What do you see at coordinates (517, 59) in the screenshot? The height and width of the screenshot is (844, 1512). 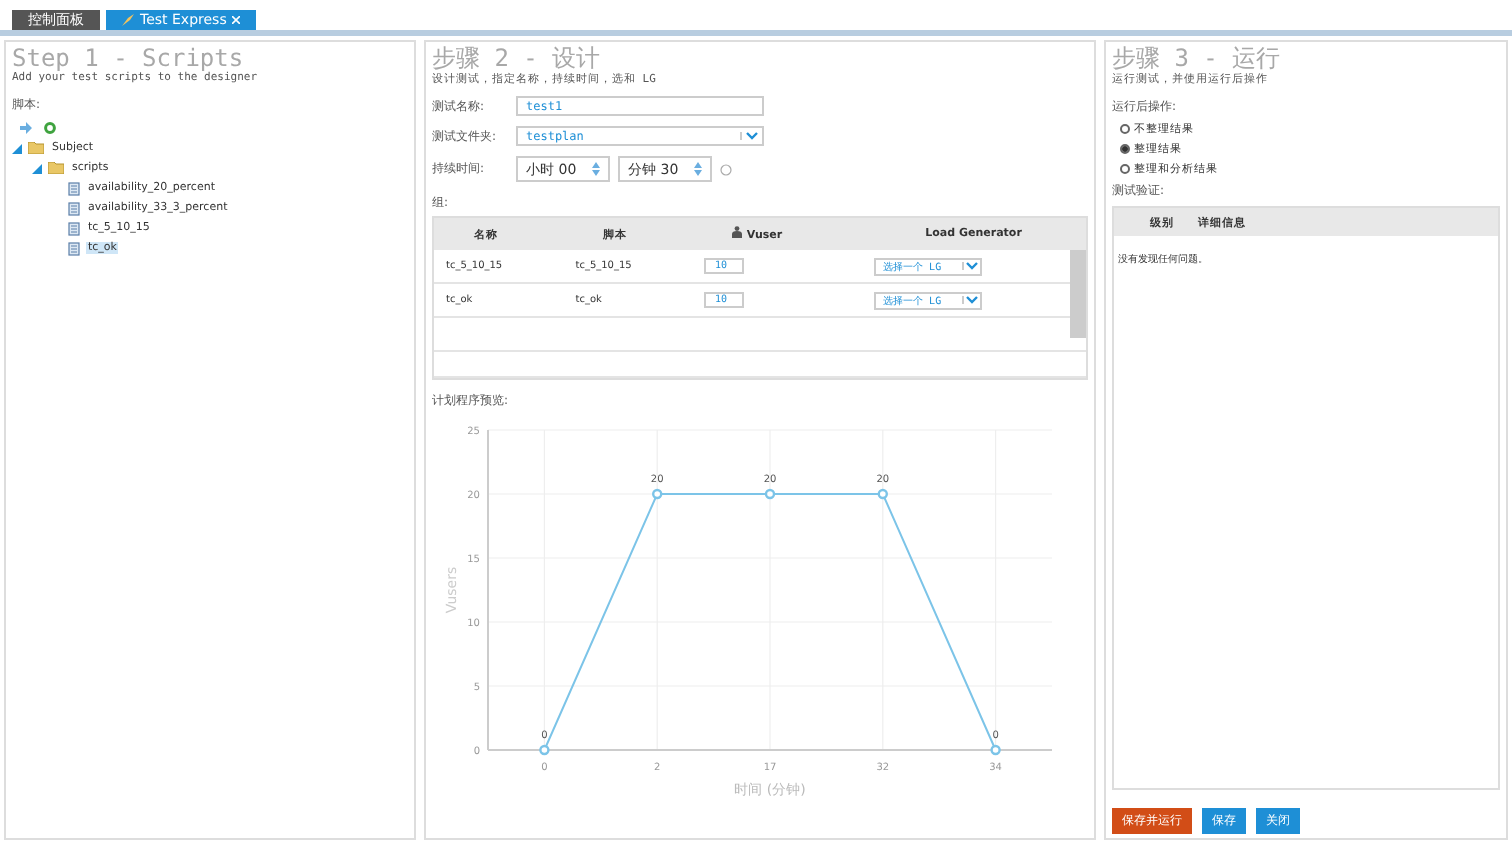 I see `step-title: 步骤 2 - 设计` at bounding box center [517, 59].